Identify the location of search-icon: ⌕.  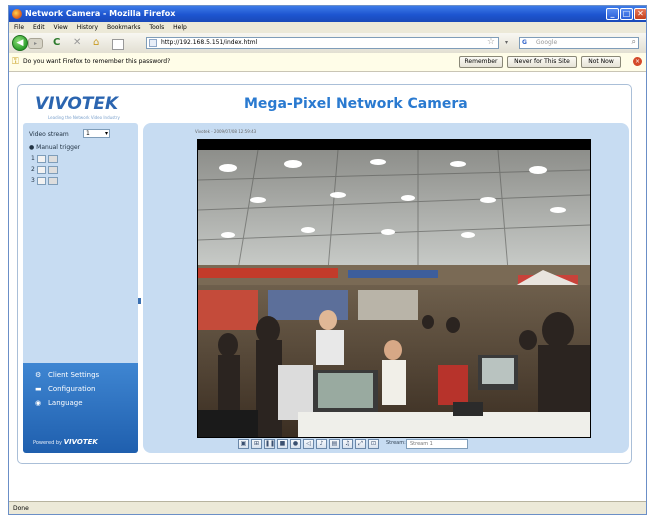
(634, 42).